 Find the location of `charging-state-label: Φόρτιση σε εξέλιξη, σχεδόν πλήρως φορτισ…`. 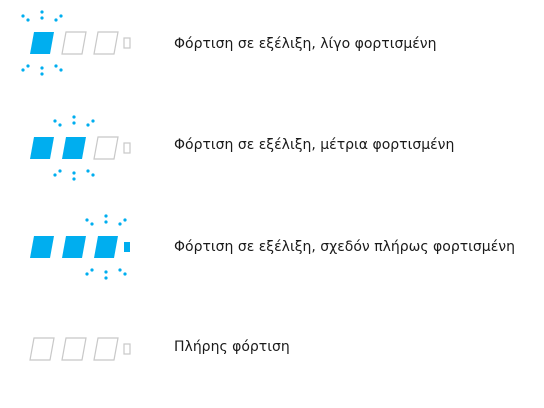

charging-state-label: Φόρτιση σε εξέλιξη, σχεδόν πλήρως φορτισ… is located at coordinates (344, 247).